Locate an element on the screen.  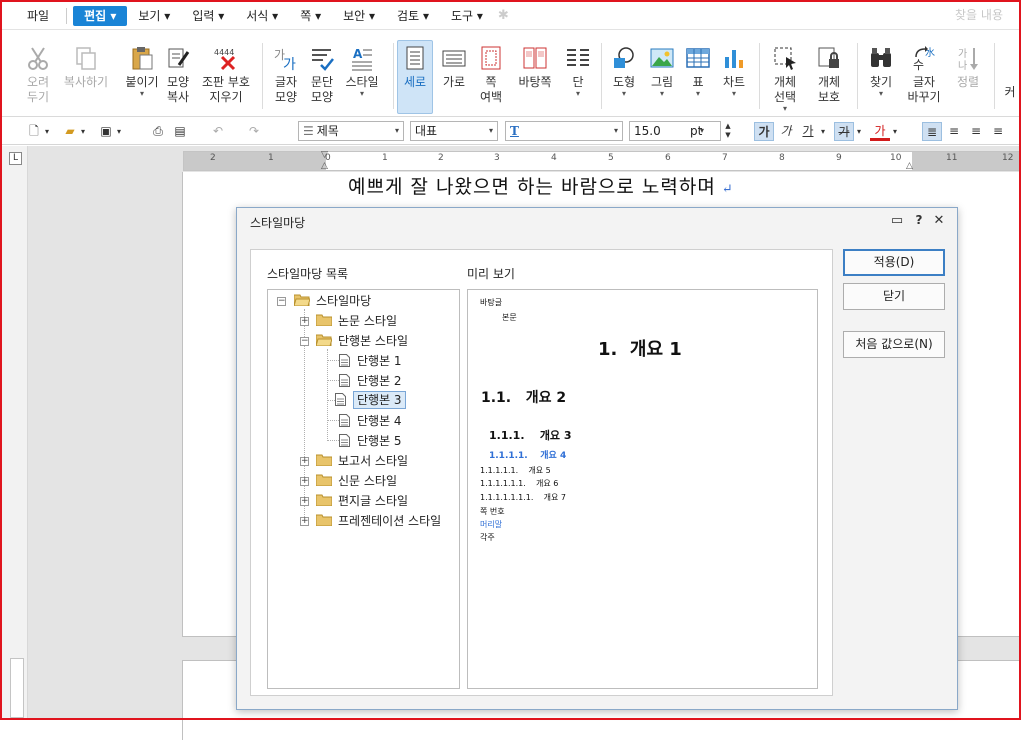
new-document-icon: 🗋 is located at coordinates (34, 131).